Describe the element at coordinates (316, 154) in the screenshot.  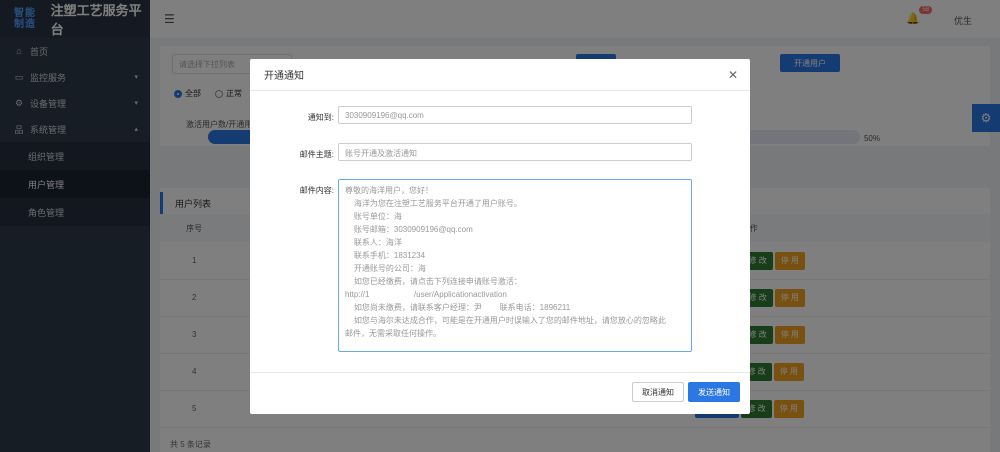
I see `subject-label: 邮件主题:` at that location.